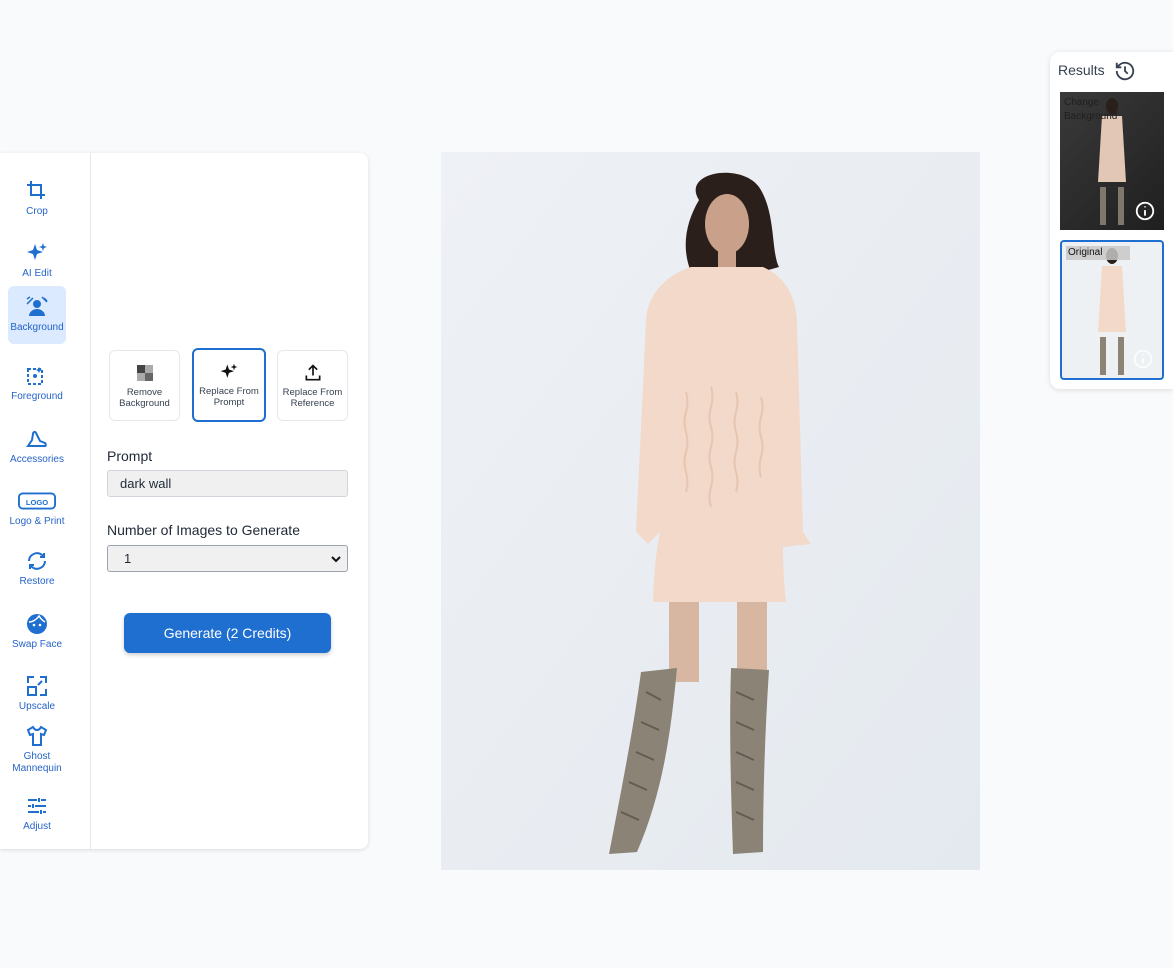 The image size is (1173, 968). What do you see at coordinates (37, 762) in the screenshot?
I see `tool-label: Ghost Mannequin` at bounding box center [37, 762].